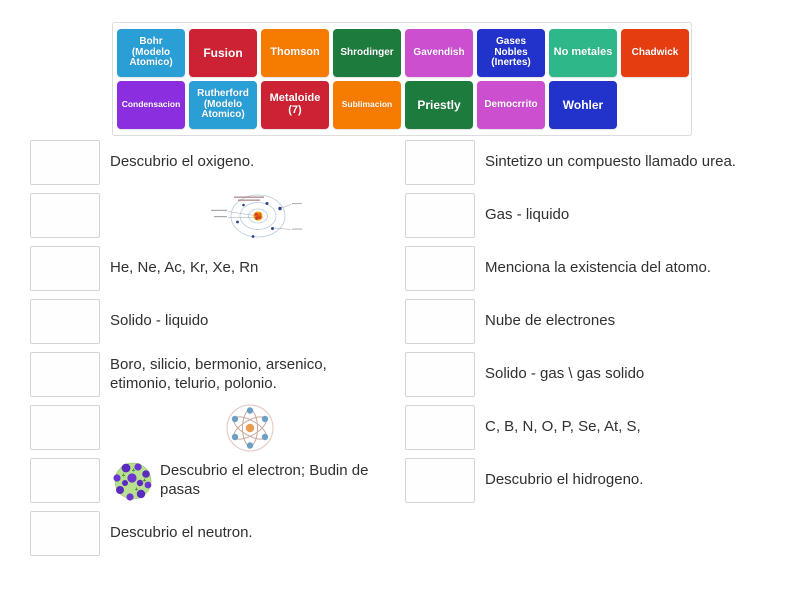 The width and height of the screenshot is (800, 600). What do you see at coordinates (223, 53) in the screenshot?
I see `tile-fusion: Fusion` at bounding box center [223, 53].